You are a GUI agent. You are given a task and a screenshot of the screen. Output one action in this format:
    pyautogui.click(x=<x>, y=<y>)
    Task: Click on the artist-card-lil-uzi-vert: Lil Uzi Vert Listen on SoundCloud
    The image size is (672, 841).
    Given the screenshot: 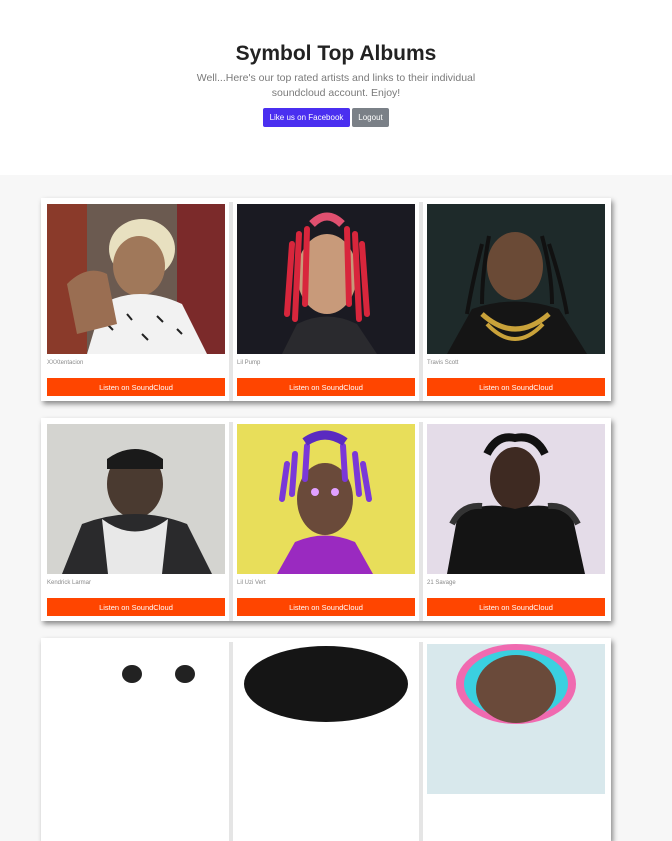 What is the action you would take?
    pyautogui.click(x=326, y=519)
    